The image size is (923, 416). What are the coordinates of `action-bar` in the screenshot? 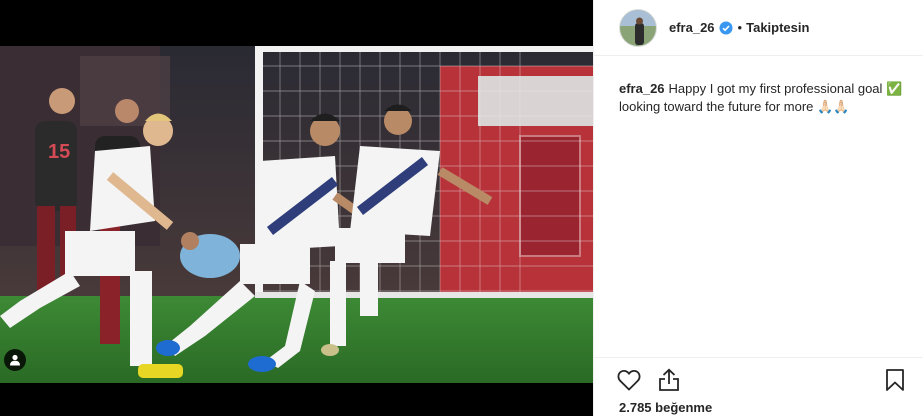 It's located at (758, 377).